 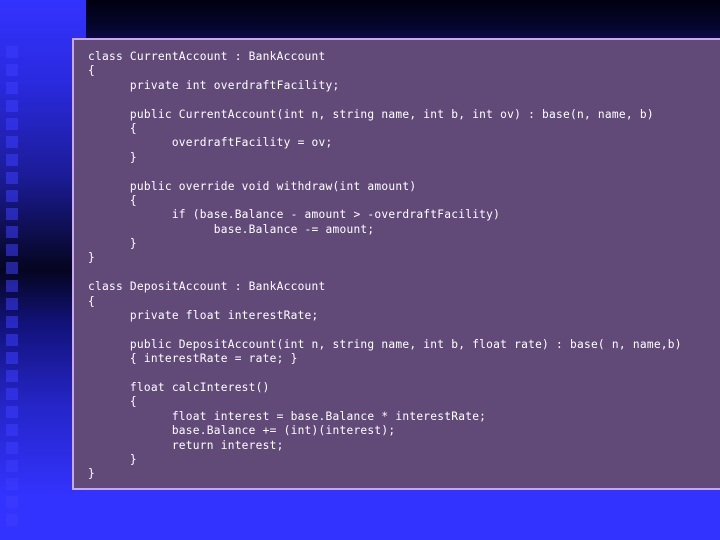 What do you see at coordinates (207, 287) in the screenshot?
I see `code-line: class DepositAccount : BankAccount` at bounding box center [207, 287].